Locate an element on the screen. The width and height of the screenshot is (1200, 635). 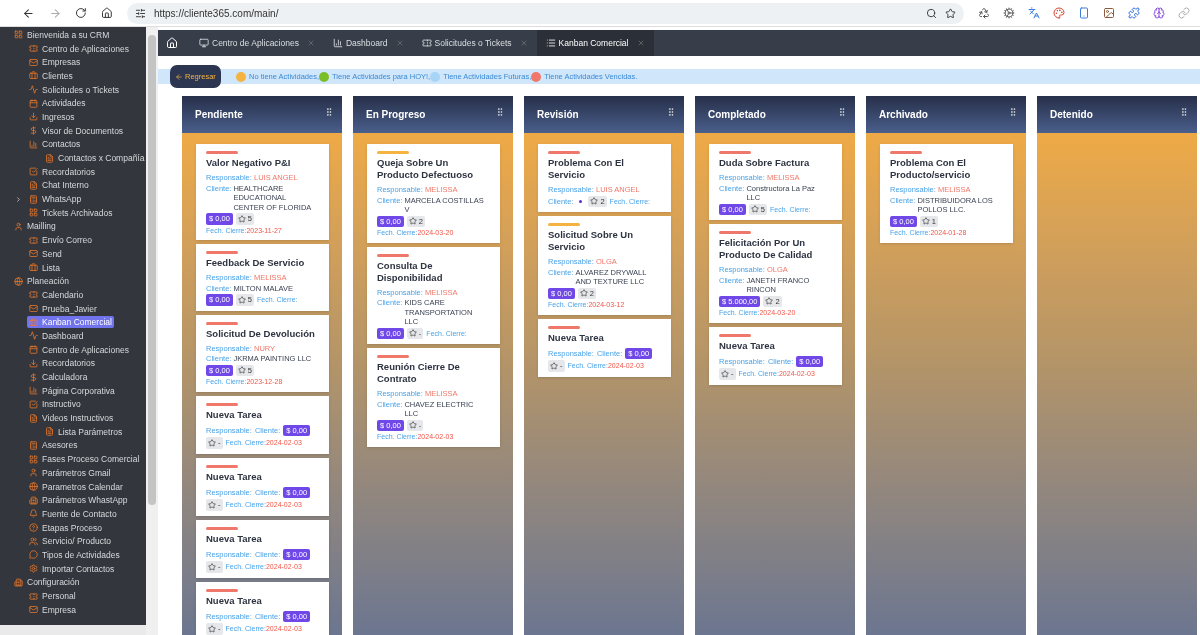
sidebar-item: Envío Correo is located at coordinates (61, 240).